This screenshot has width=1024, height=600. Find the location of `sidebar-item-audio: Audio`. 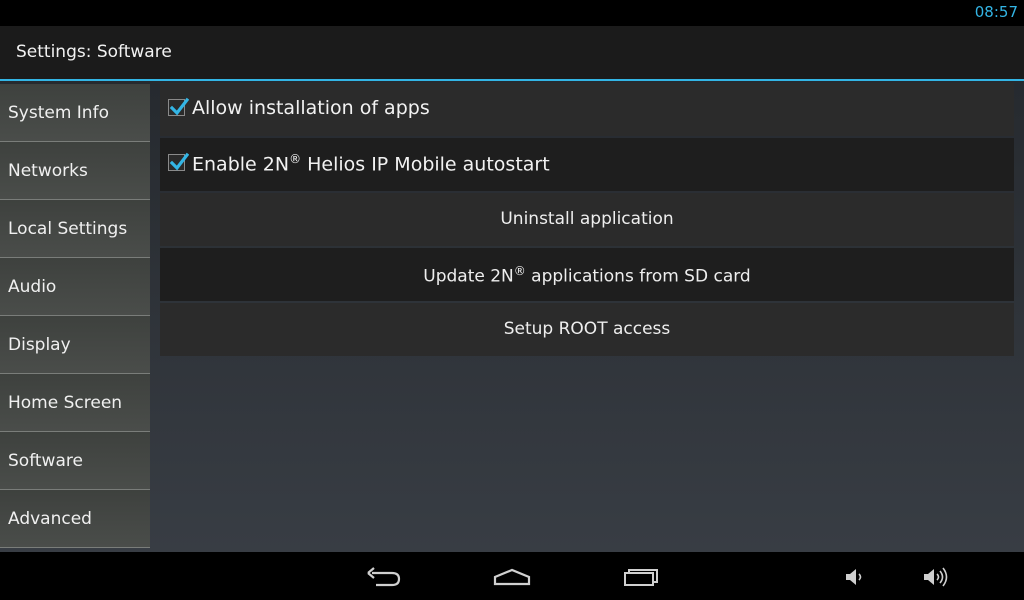

sidebar-item-audio: Audio is located at coordinates (75, 287).